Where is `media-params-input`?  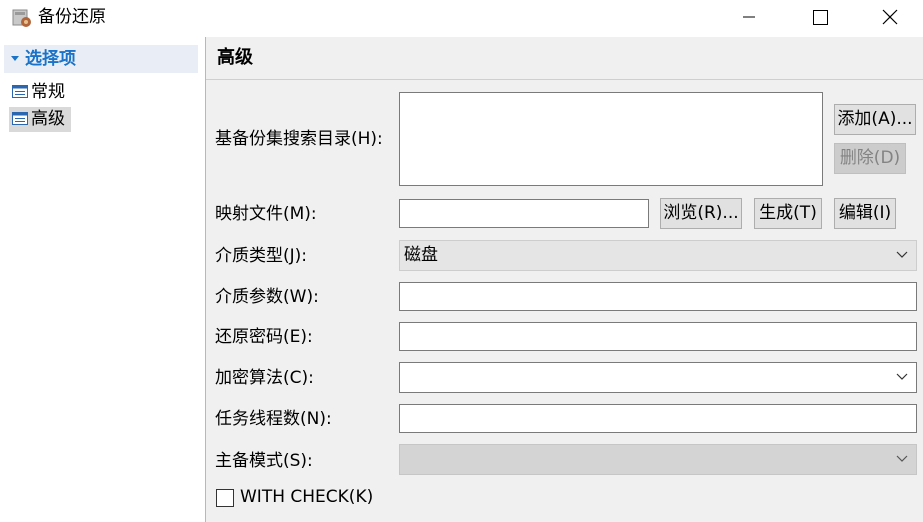
media-params-input is located at coordinates (658, 296).